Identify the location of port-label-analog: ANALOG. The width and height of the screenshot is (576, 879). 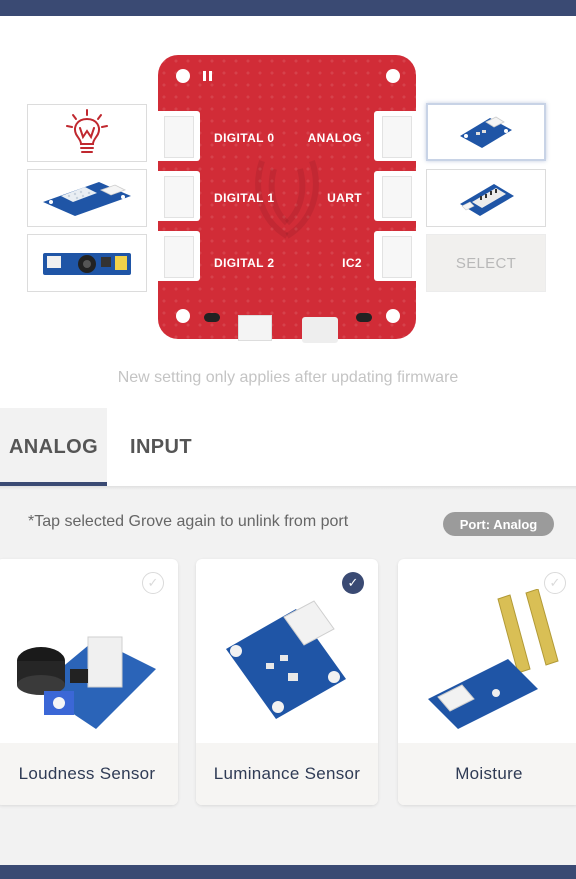
(334, 138).